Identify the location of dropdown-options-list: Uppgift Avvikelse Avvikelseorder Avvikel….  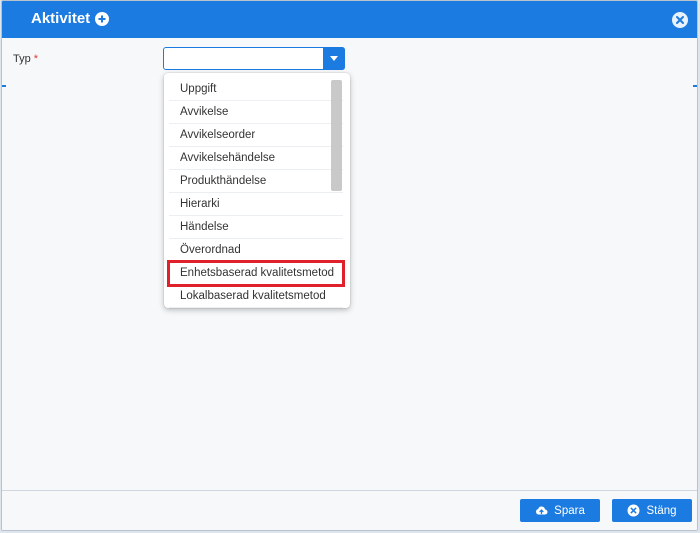
(257, 190).